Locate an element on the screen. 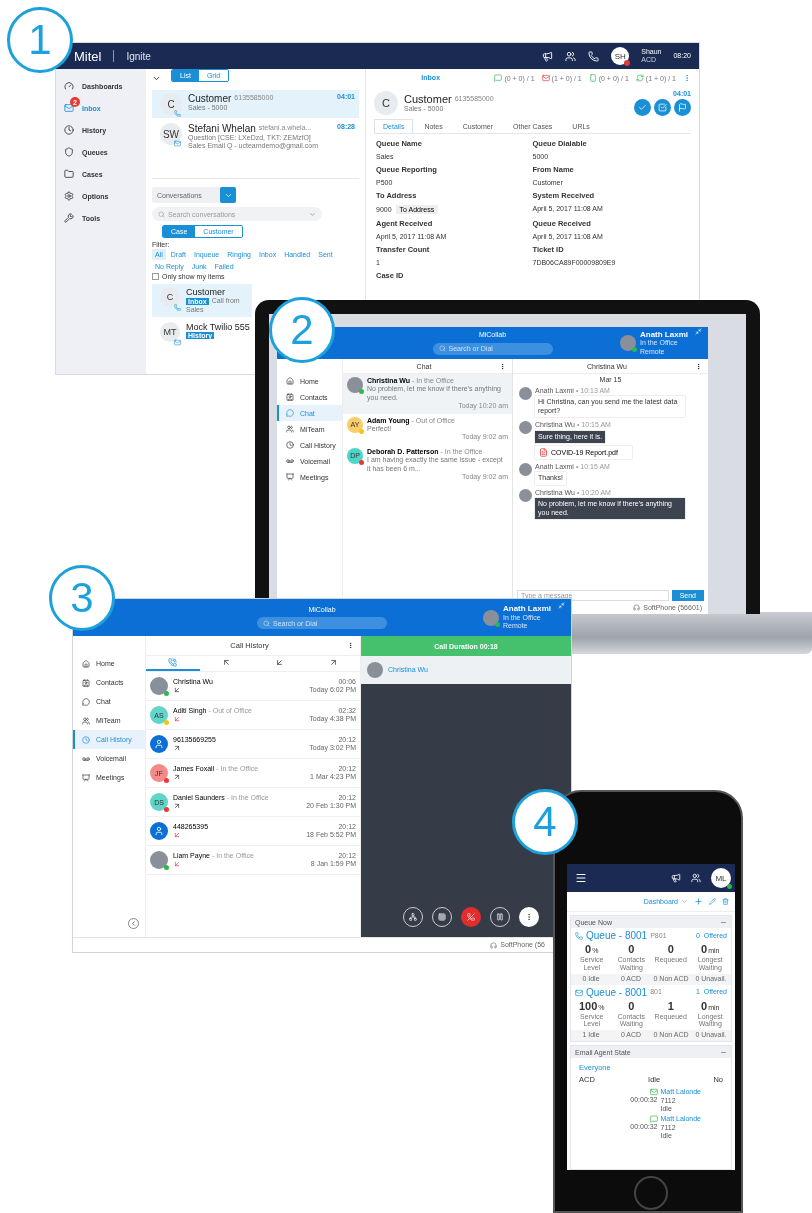 The width and height of the screenshot is (812, 1213). dashboards-icon is located at coordinates (69, 86).